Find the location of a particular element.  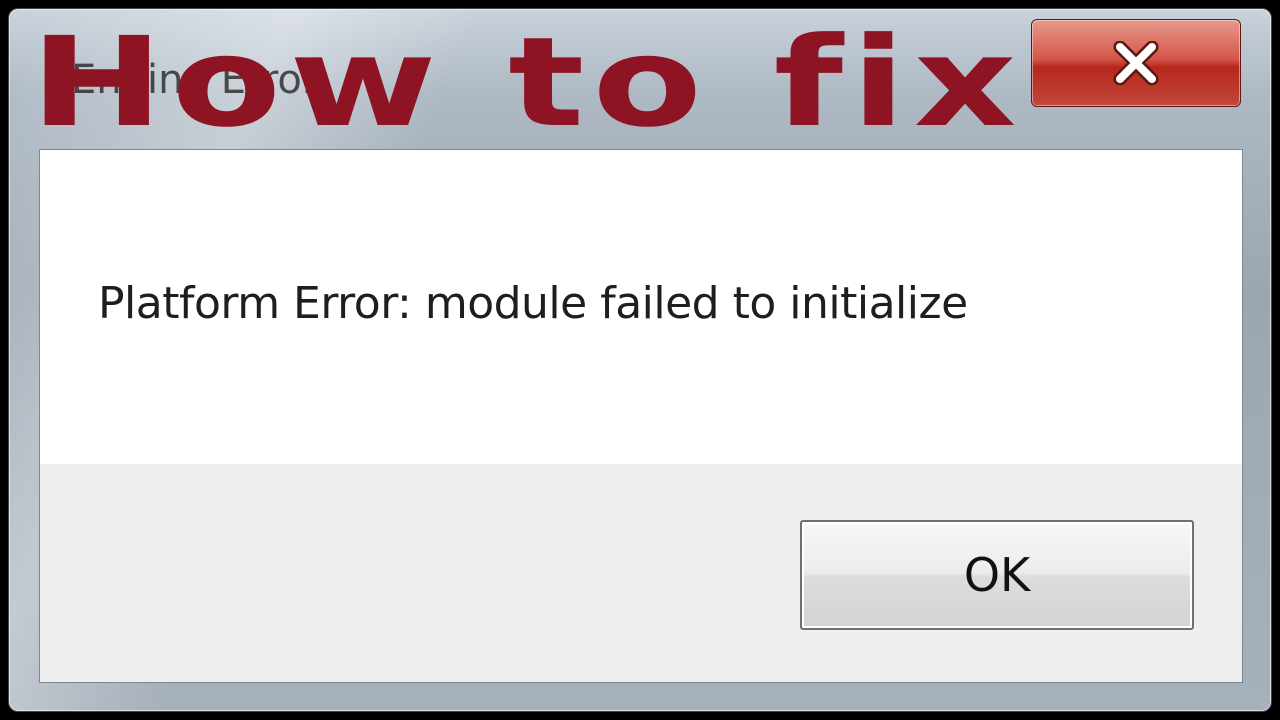

close-button is located at coordinates (1136, 63).